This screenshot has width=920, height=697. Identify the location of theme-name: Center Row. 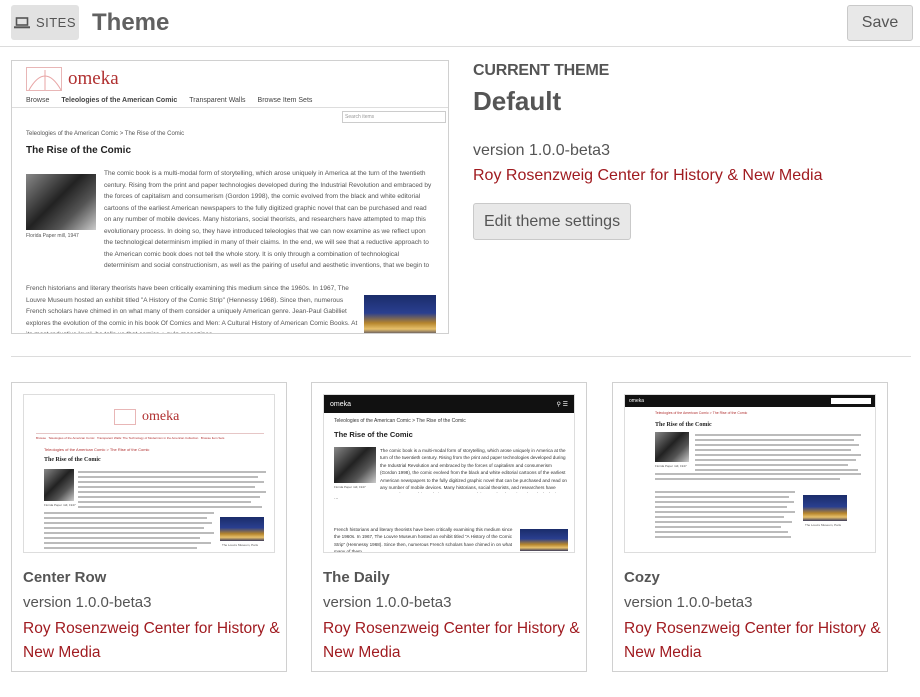
(65, 577).